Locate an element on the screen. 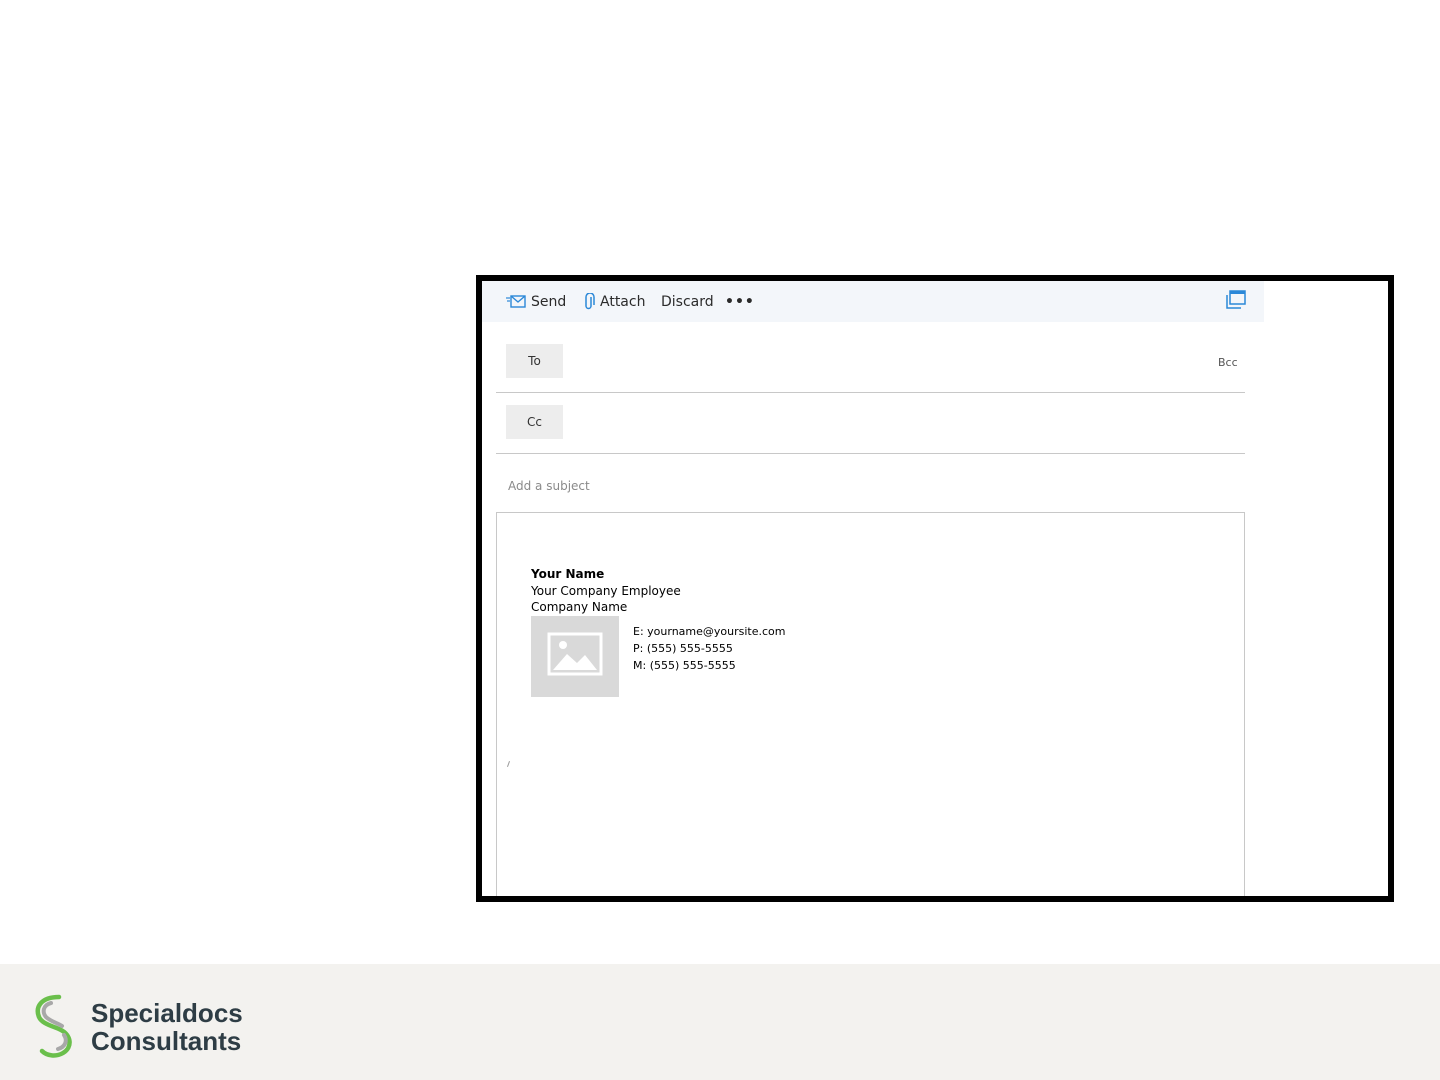  popout-button is located at coordinates (1236, 302).